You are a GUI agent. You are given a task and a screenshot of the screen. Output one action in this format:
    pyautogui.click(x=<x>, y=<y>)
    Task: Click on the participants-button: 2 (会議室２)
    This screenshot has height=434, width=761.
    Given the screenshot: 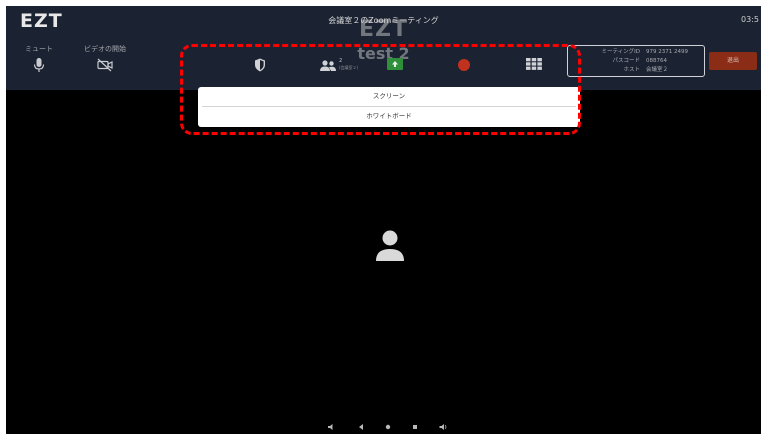 What is the action you would take?
    pyautogui.click(x=331, y=59)
    